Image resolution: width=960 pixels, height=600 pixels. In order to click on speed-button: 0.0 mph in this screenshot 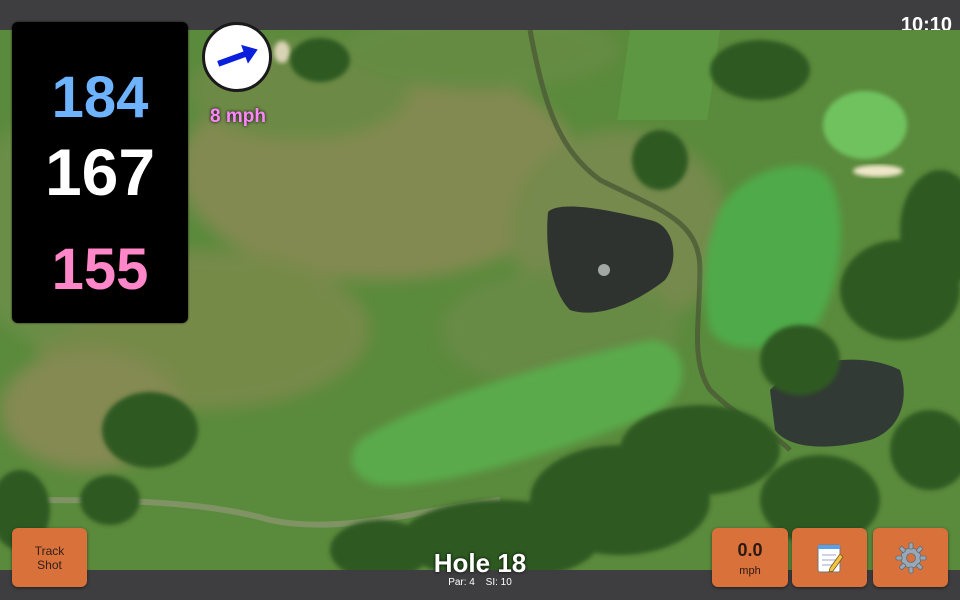, I will do `click(750, 557)`.